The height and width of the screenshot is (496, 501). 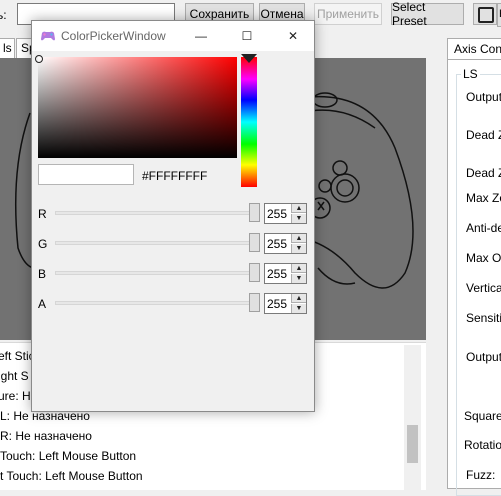 I want to click on close-icon: ✕, so click(x=293, y=36).